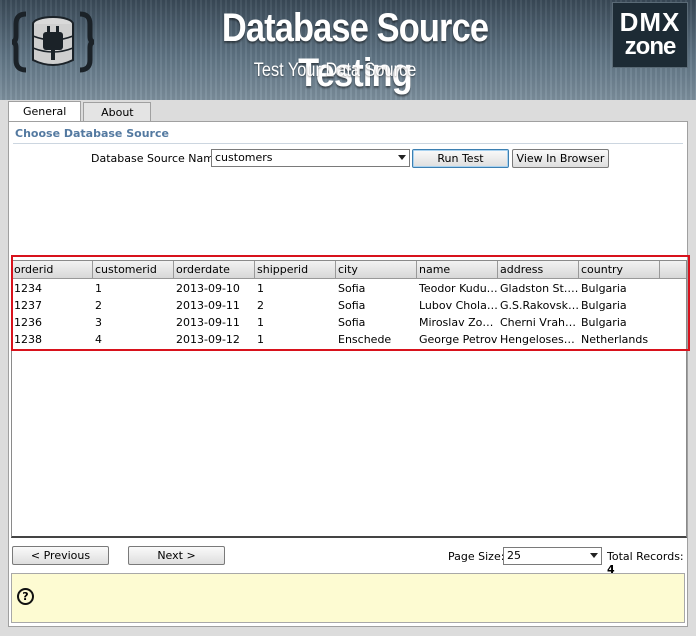 The height and width of the screenshot is (636, 696). Describe the element at coordinates (376, 269) in the screenshot. I see `column-header-city: city` at that location.